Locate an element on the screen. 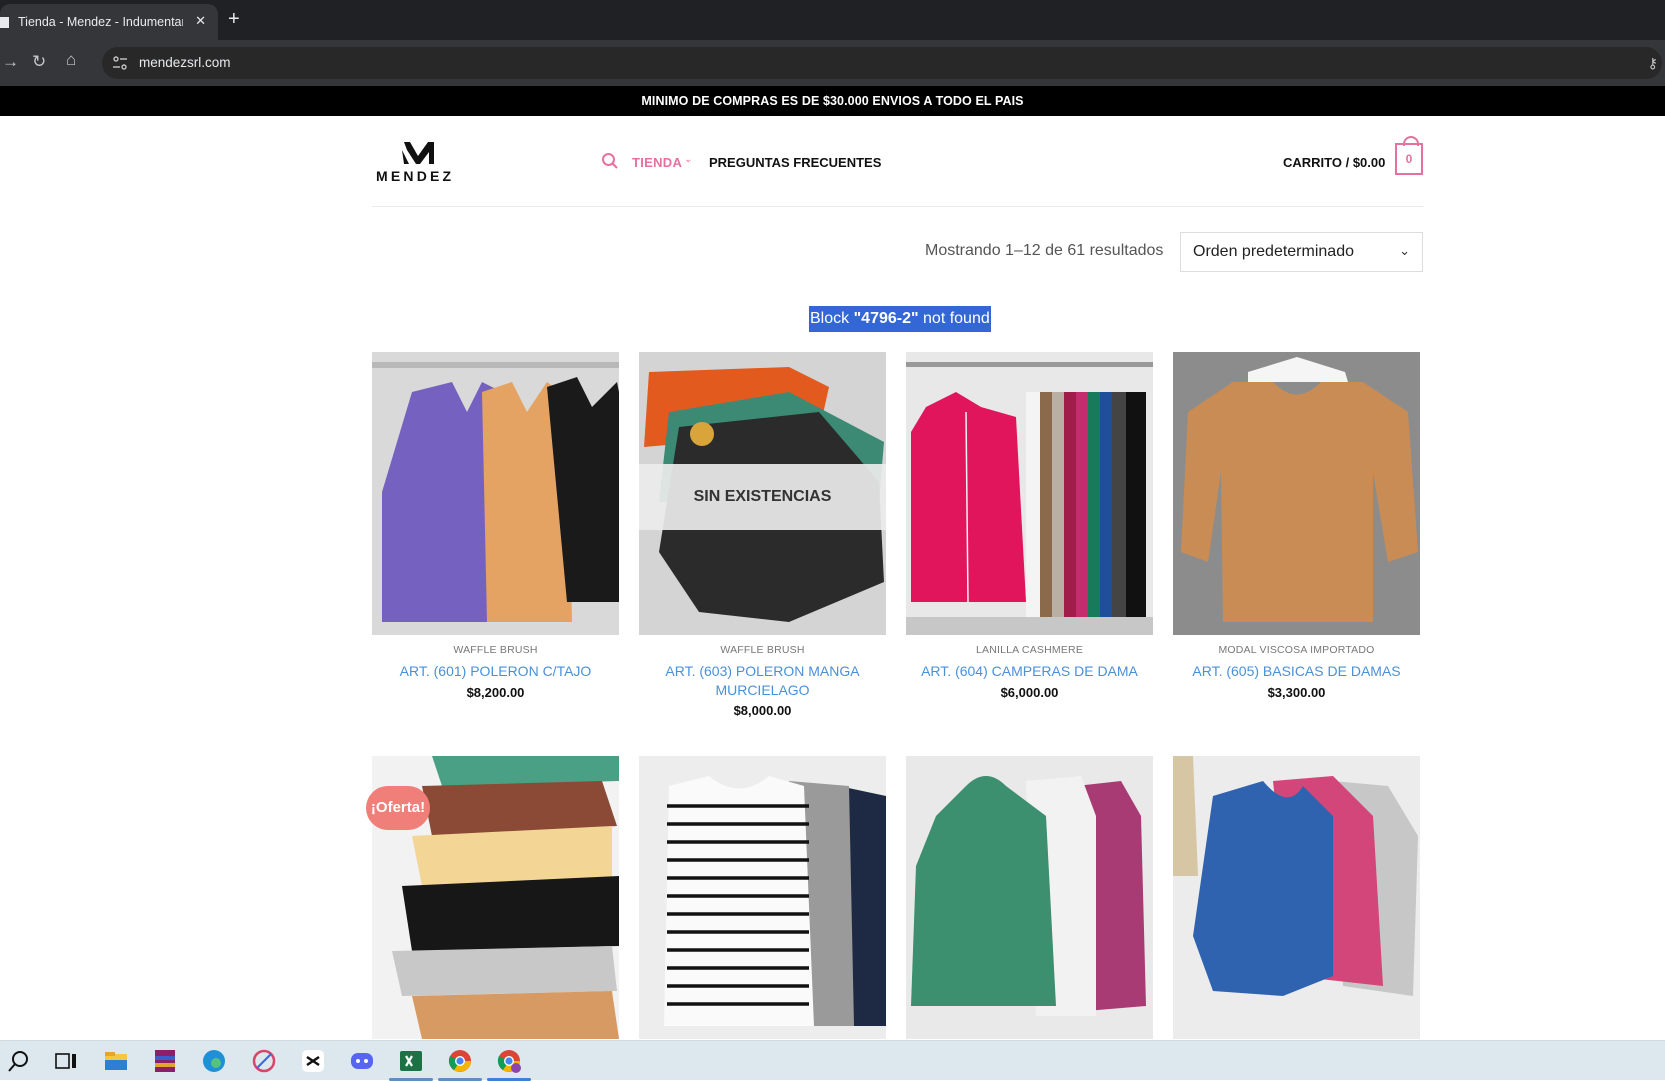 The width and height of the screenshot is (1665, 1081). sale-badge: ¡Oferta! is located at coordinates (398, 808).